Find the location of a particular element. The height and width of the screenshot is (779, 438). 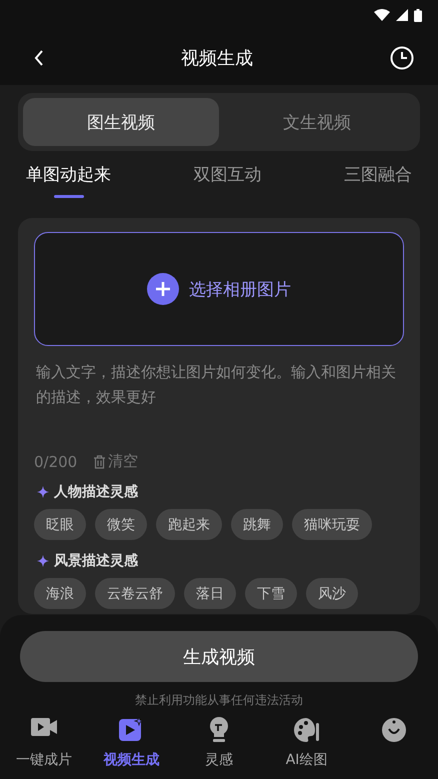

mode-tab: 文生视频 is located at coordinates (317, 122).